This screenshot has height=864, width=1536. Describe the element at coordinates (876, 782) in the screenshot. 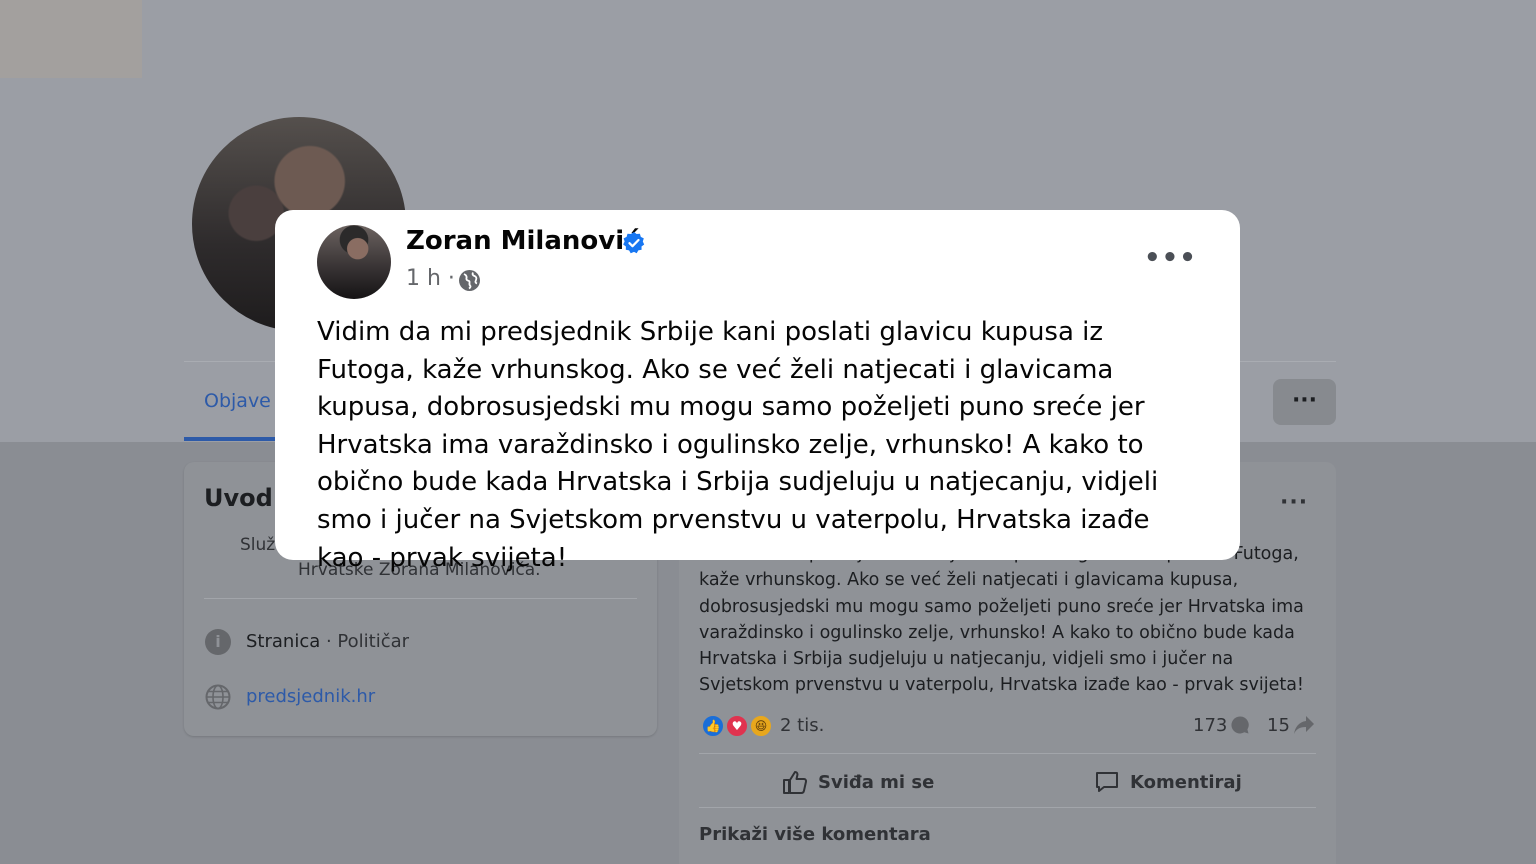

I see `like-button-label: Sviđa mi se` at that location.